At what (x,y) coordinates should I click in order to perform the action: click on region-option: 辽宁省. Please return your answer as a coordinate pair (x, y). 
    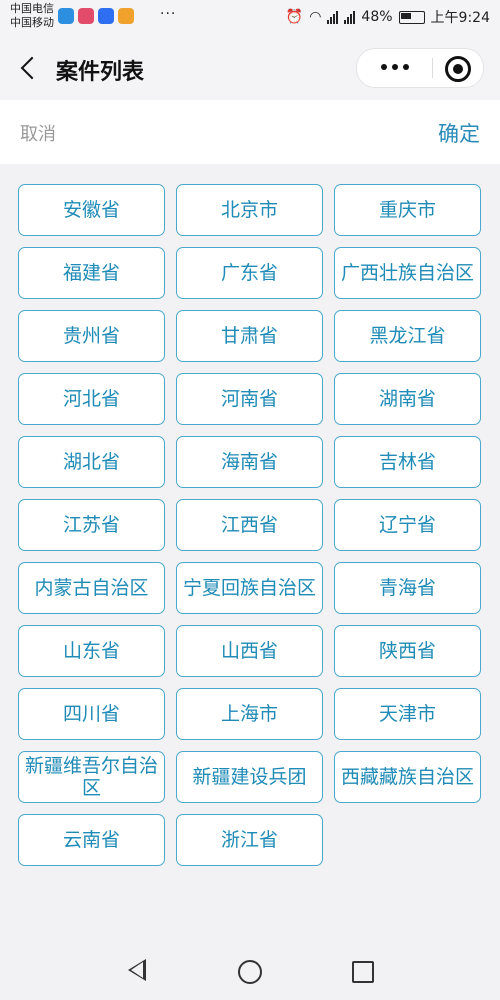
    Looking at the image, I should click on (407, 525).